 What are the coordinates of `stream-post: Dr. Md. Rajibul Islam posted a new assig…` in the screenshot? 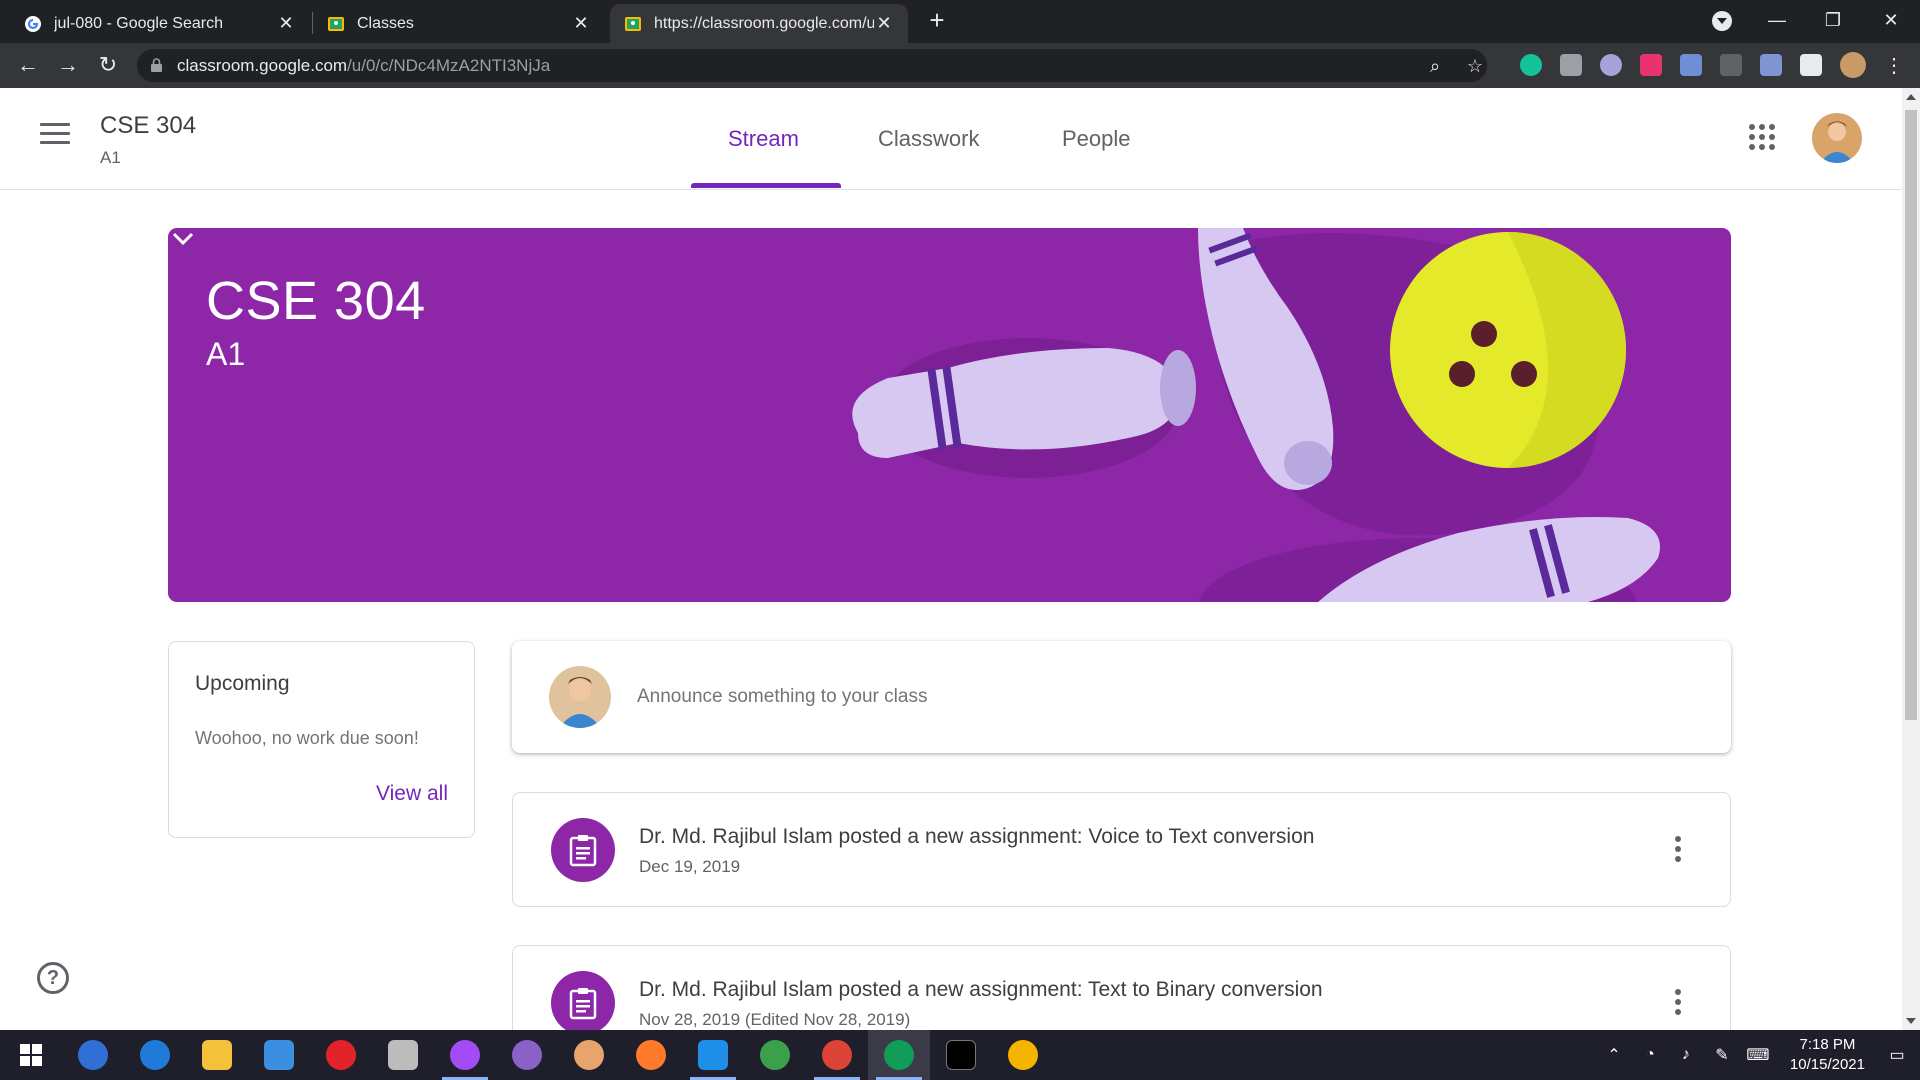 It's located at (1121, 849).